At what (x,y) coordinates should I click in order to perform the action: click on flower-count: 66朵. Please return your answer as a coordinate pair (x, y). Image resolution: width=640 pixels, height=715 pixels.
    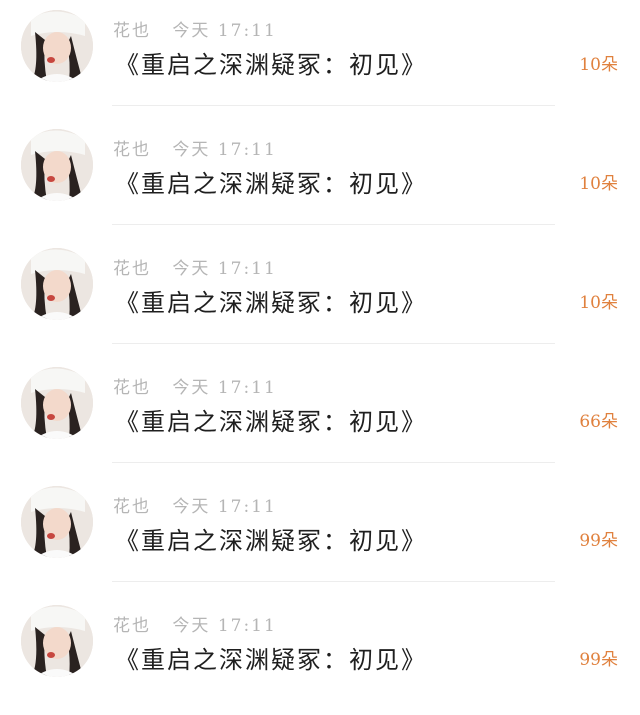
    Looking at the image, I should click on (598, 422).